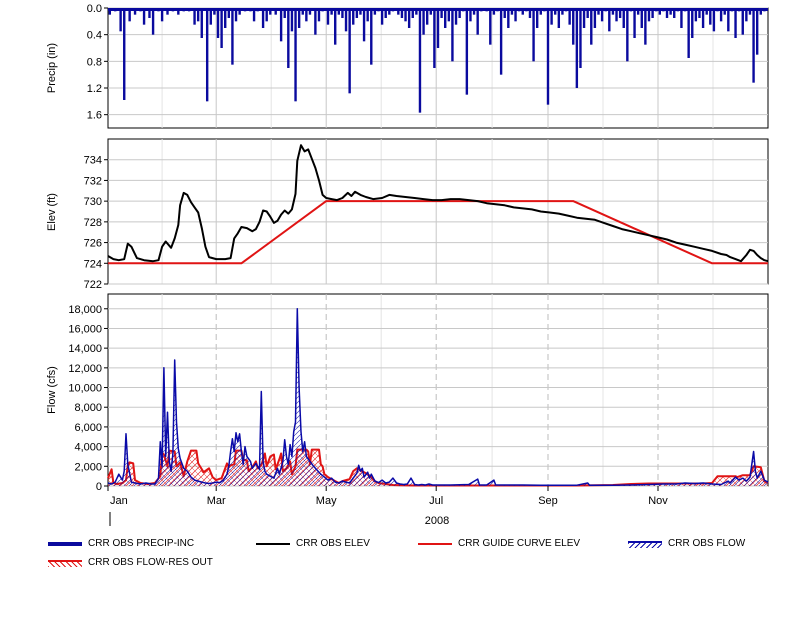 This screenshot has height=632, width=800. What do you see at coordinates (85, 389) in the screenshot?
I see `y-tick-label: 10,000` at bounding box center [85, 389].